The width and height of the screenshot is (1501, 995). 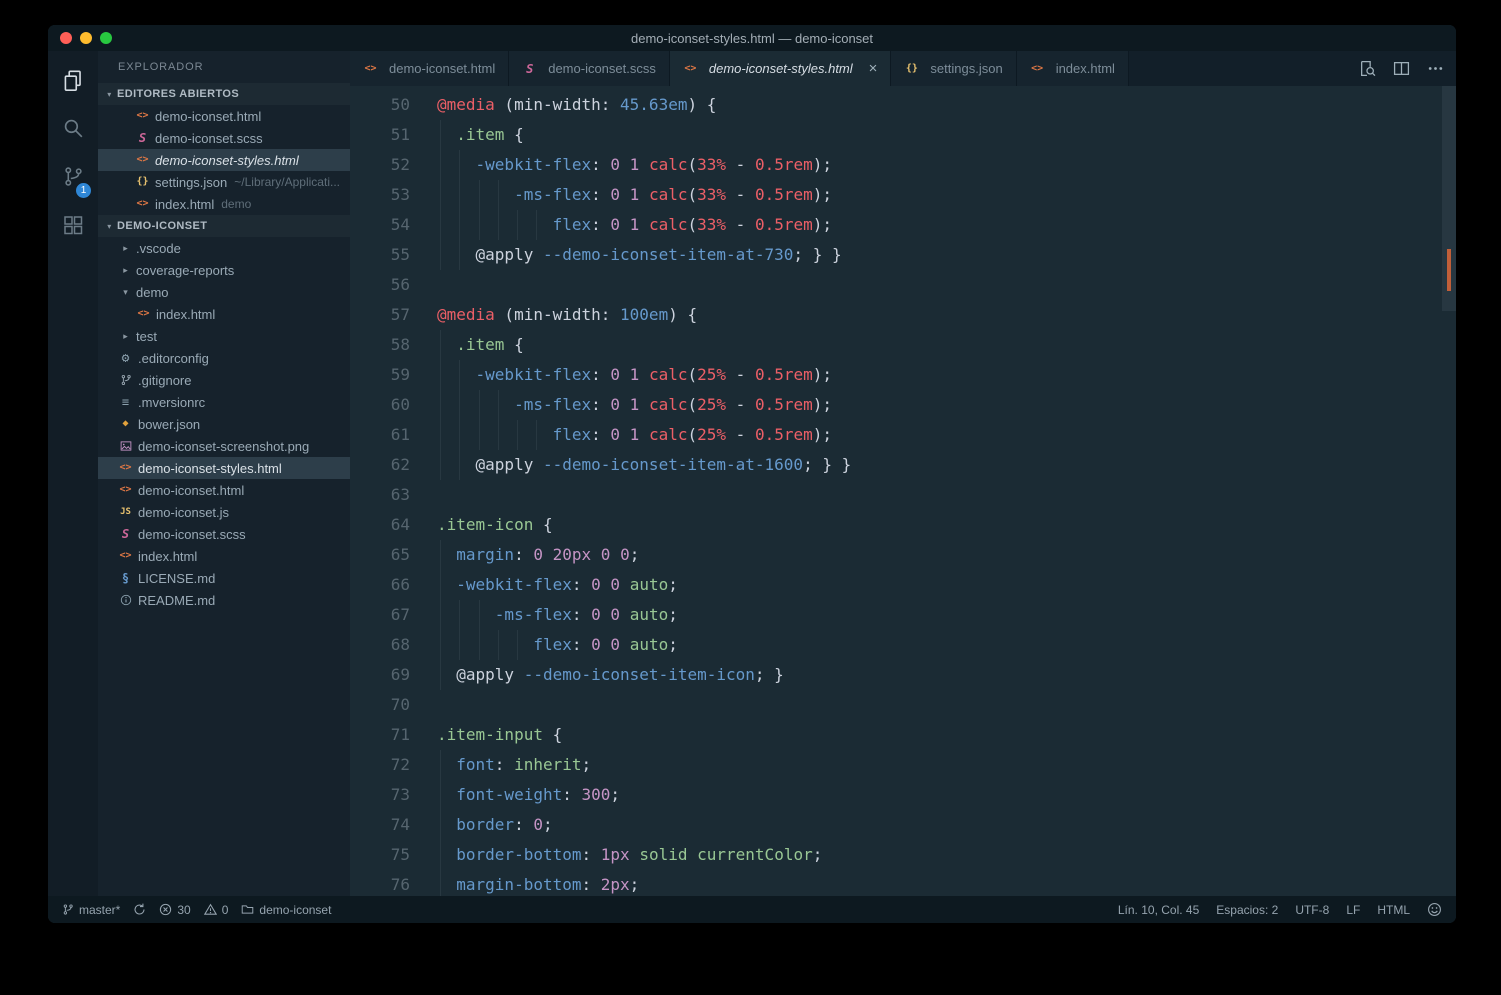 I want to click on line-content: flex: 0 1 calc(33% - 0.5rem);, so click(x=634, y=225).